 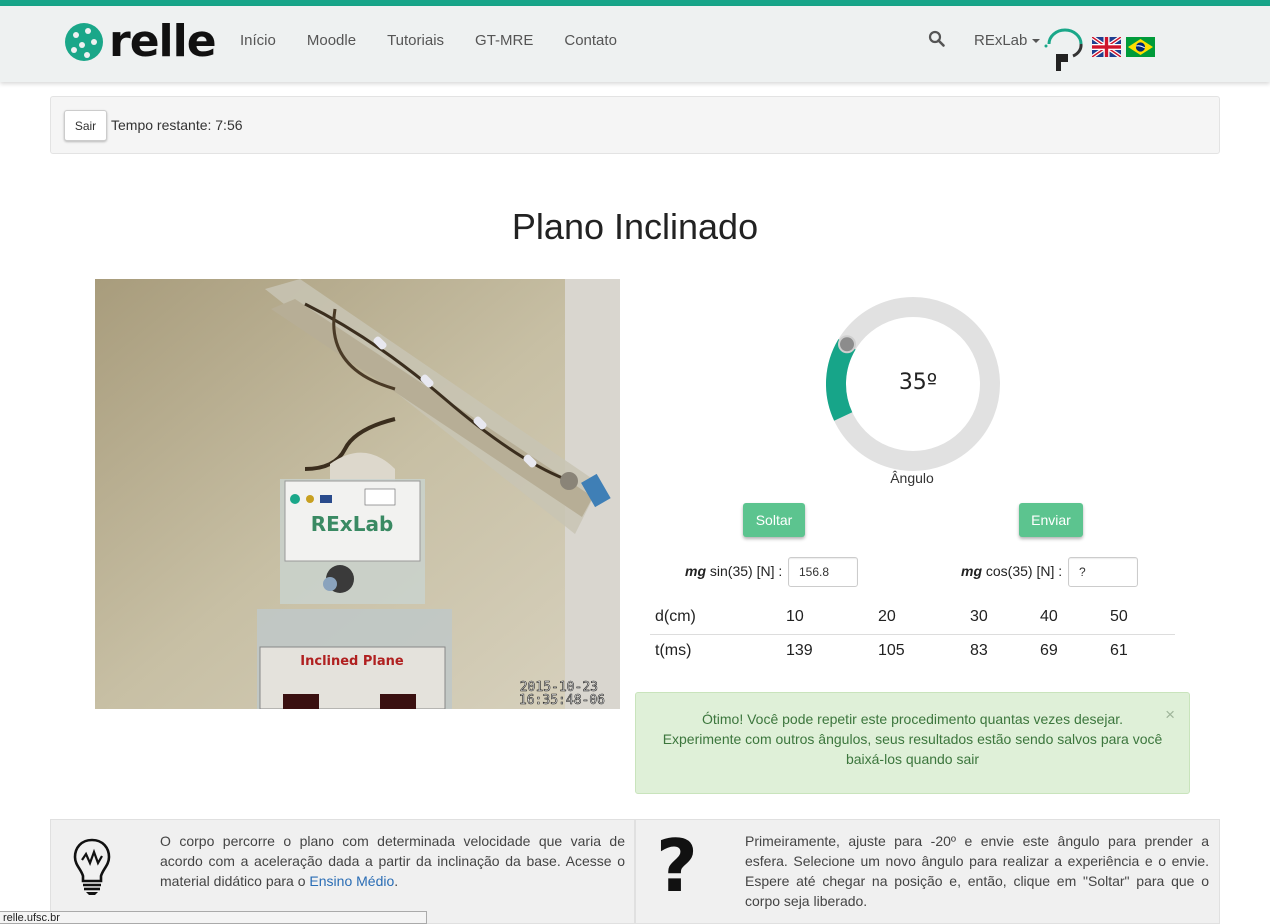 I want to click on close-icon: ×, so click(x=1170, y=715).